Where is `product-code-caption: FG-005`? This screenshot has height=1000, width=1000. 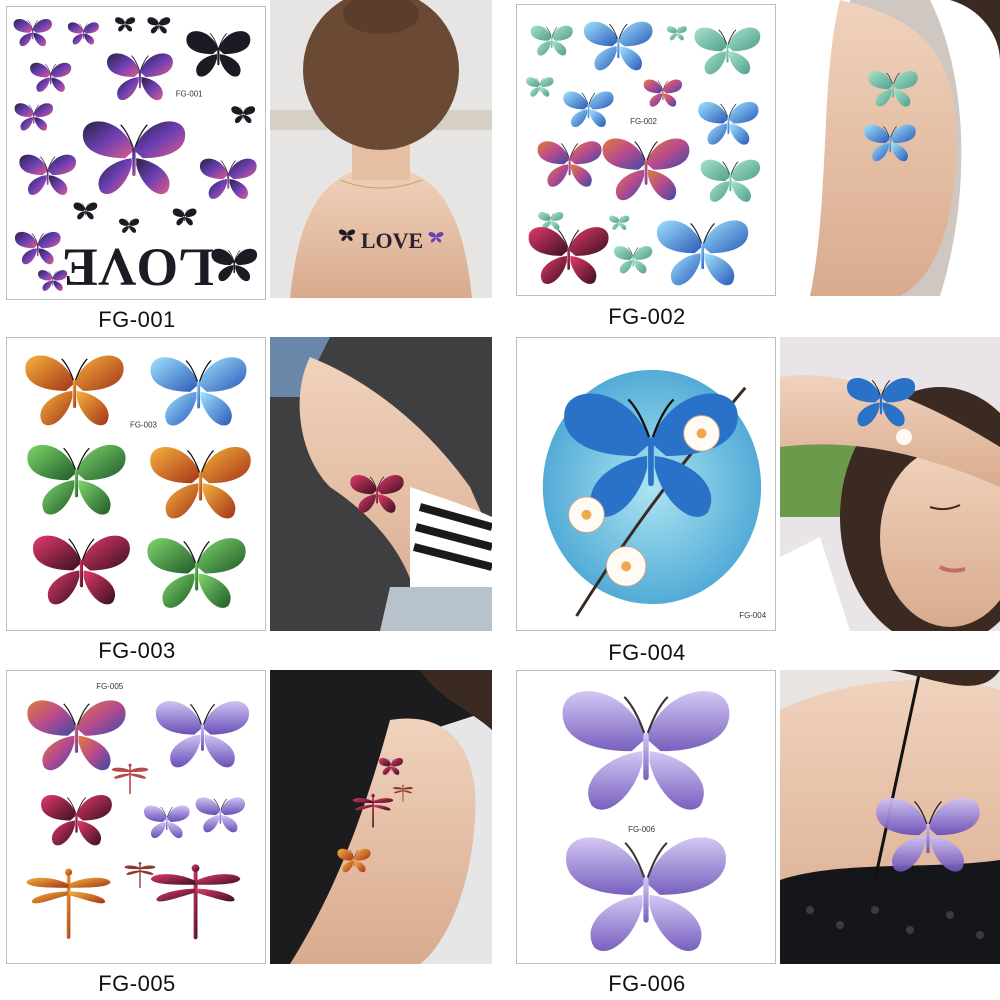 product-code-caption: FG-005 is located at coordinates (137, 983).